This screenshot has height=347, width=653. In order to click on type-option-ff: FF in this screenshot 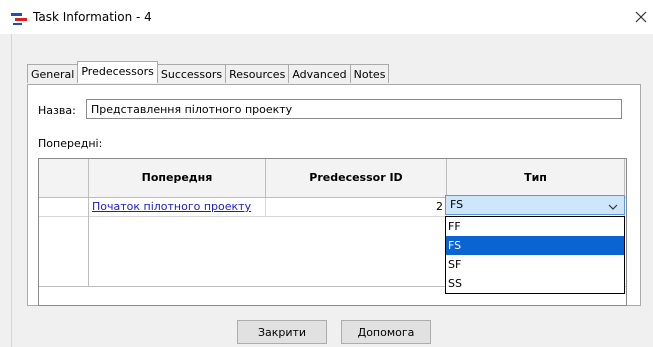, I will do `click(535, 226)`.